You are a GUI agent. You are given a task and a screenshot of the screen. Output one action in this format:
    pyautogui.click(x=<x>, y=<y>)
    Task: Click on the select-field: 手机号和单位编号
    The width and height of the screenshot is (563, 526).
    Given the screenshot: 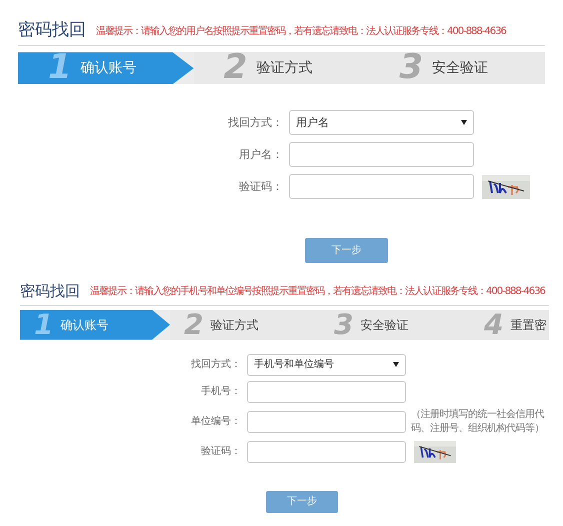 What is the action you would take?
    pyautogui.click(x=326, y=365)
    